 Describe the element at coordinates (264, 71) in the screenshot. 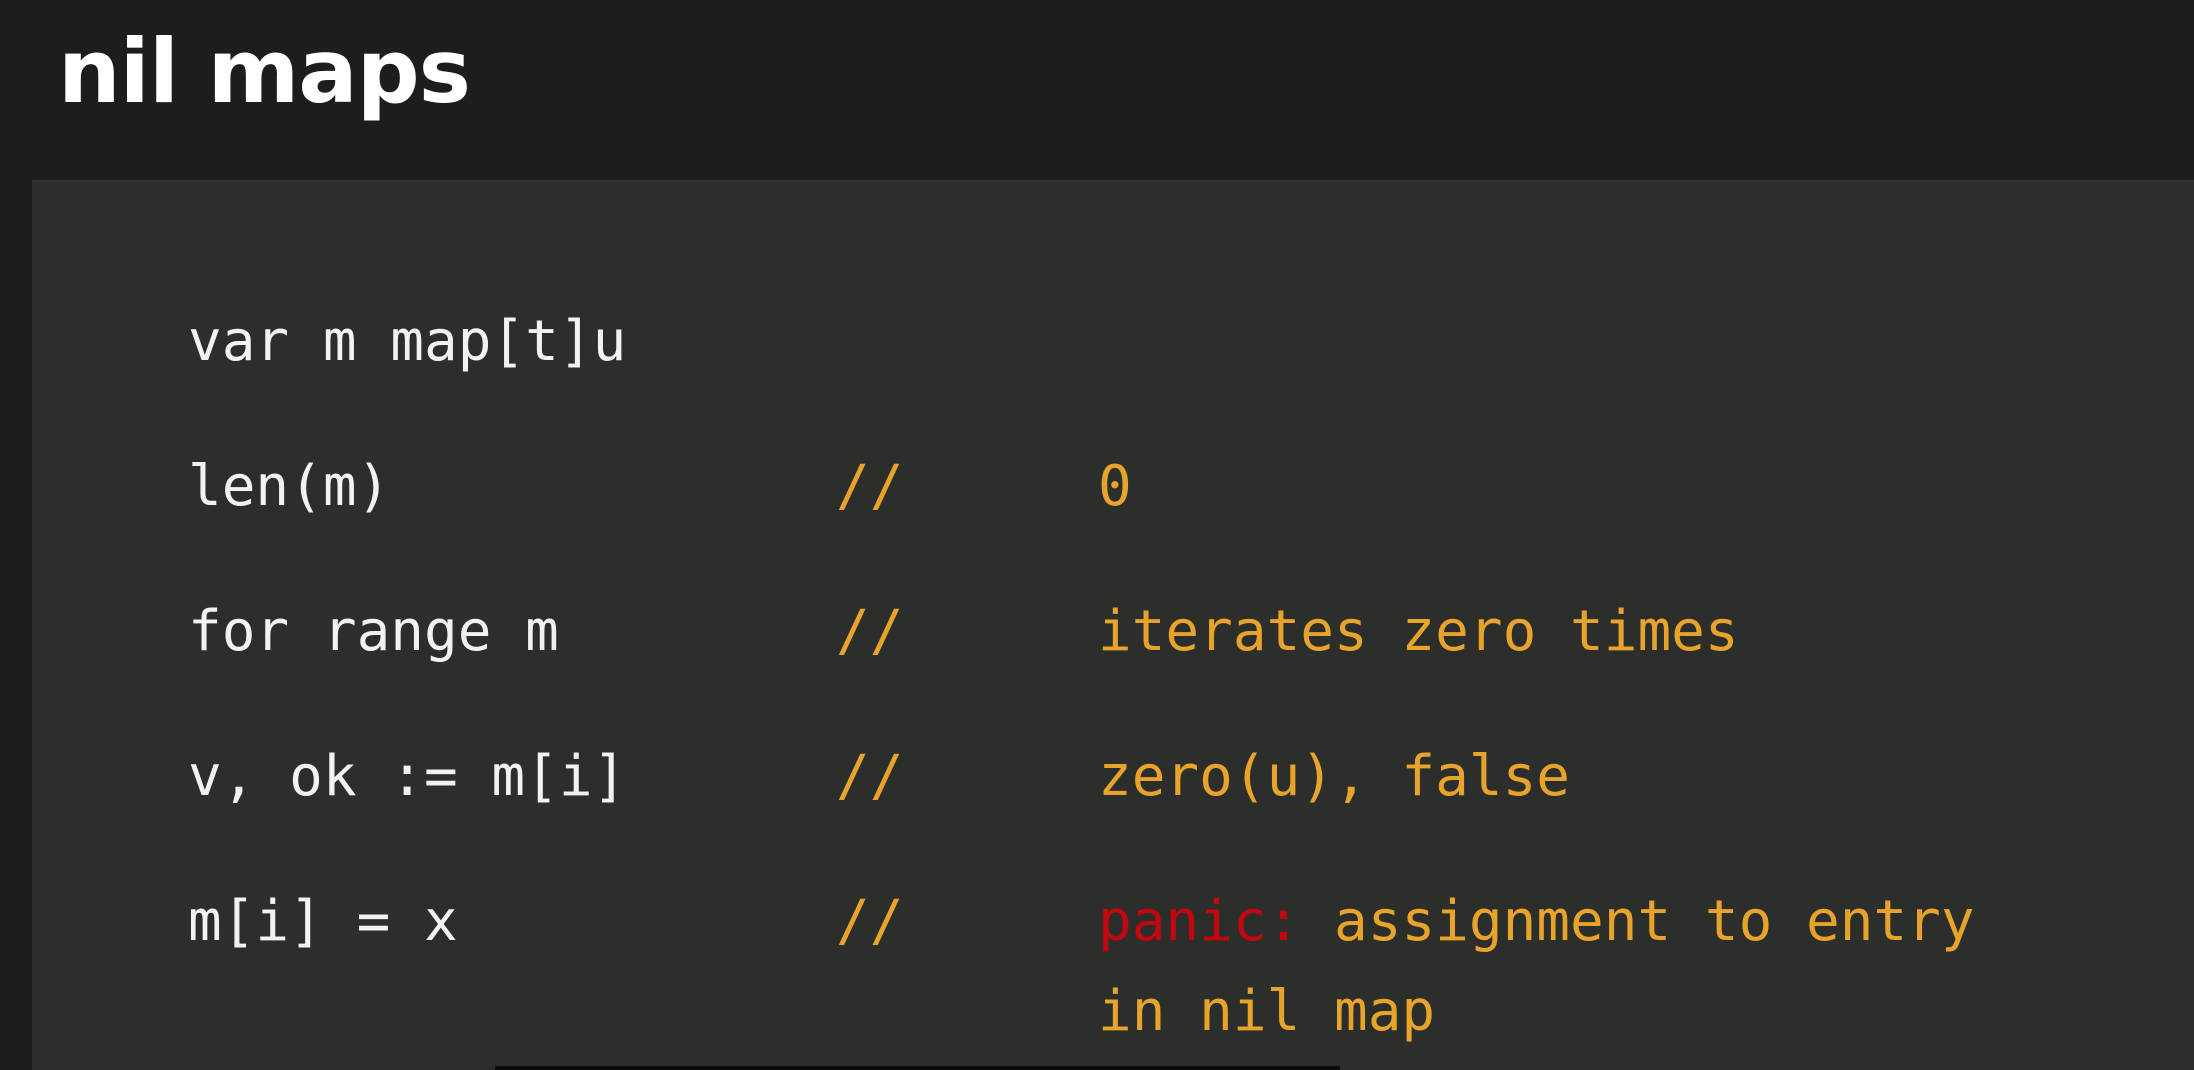

I see `slide-title: nil maps` at that location.